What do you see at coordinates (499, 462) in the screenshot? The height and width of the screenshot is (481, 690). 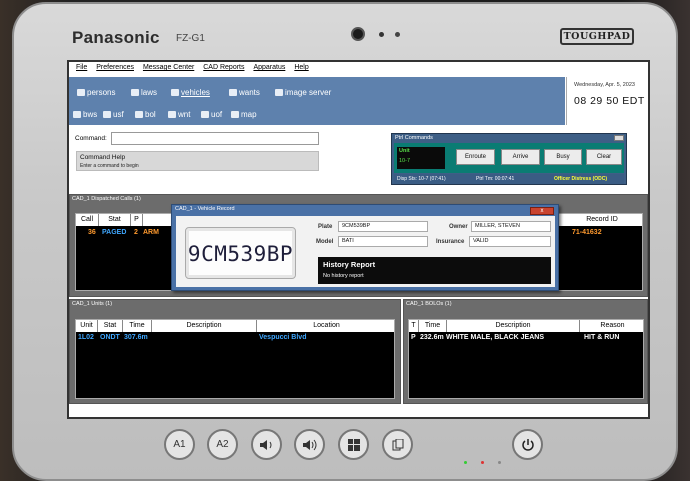 I see `wireless-led-icon` at bounding box center [499, 462].